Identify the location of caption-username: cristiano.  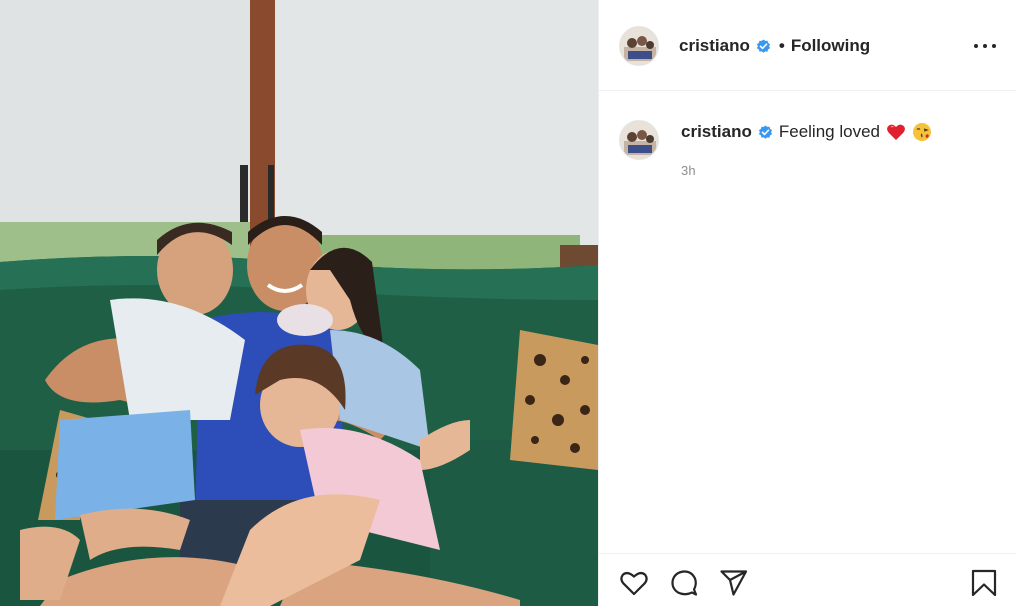
(716, 132).